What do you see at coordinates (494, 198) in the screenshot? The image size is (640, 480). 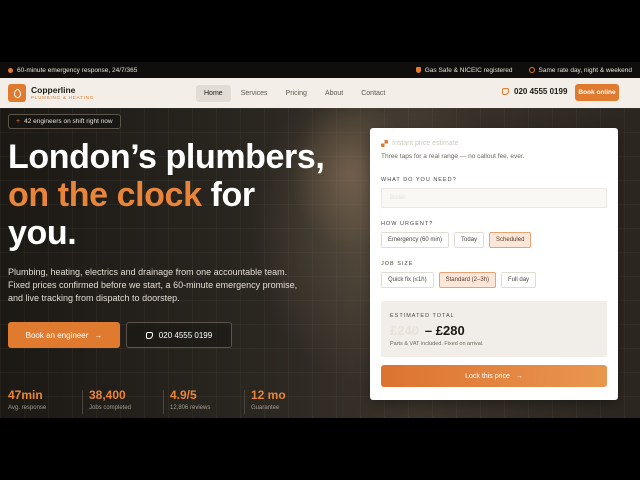 I see `need-input: Boiler` at bounding box center [494, 198].